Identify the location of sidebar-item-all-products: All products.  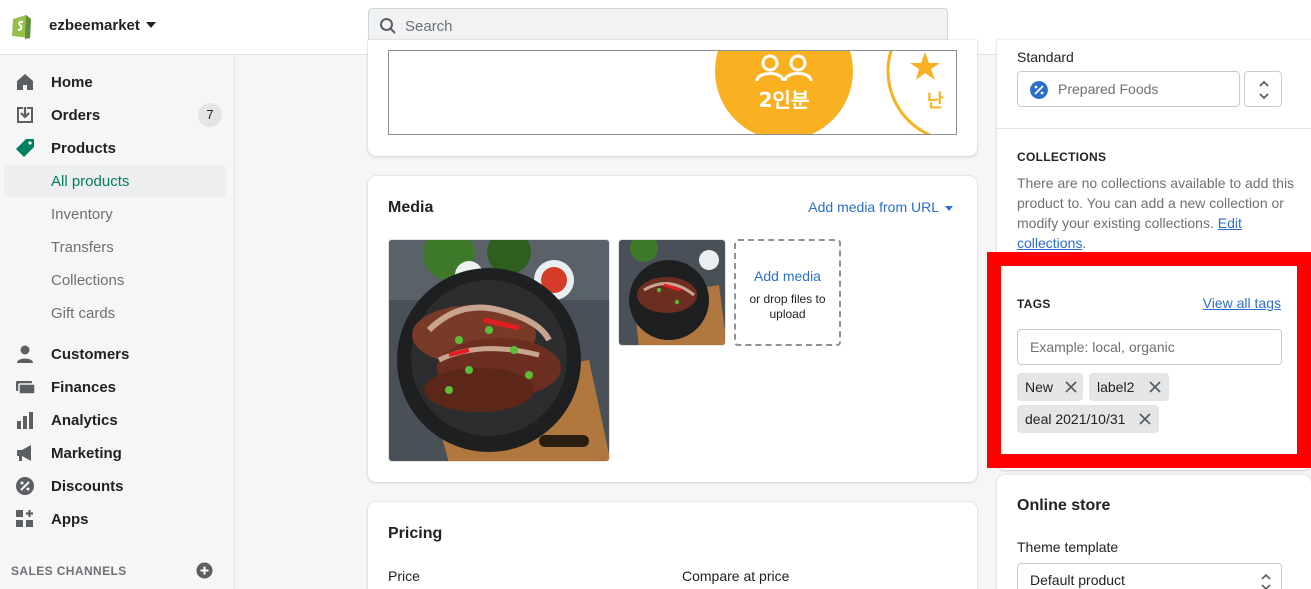
(115, 181).